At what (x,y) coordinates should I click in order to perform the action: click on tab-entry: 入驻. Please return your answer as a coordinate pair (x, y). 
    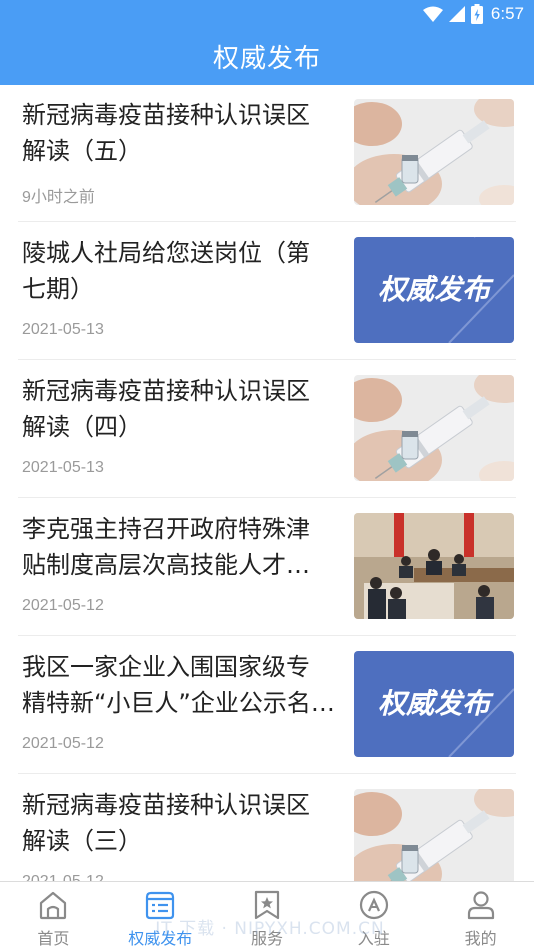
    Looking at the image, I should click on (373, 916).